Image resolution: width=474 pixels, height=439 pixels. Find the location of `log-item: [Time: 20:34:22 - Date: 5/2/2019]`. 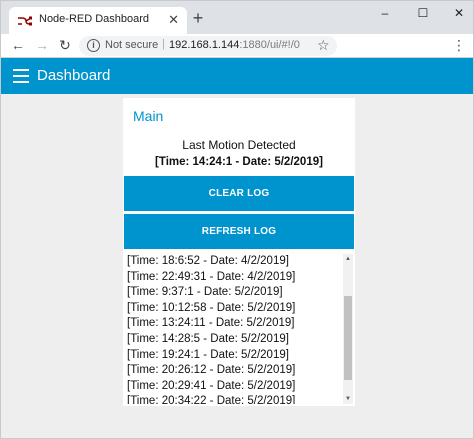

log-item: [Time: 20:34:22 - Date: 5/2/2019] is located at coordinates (211, 399).